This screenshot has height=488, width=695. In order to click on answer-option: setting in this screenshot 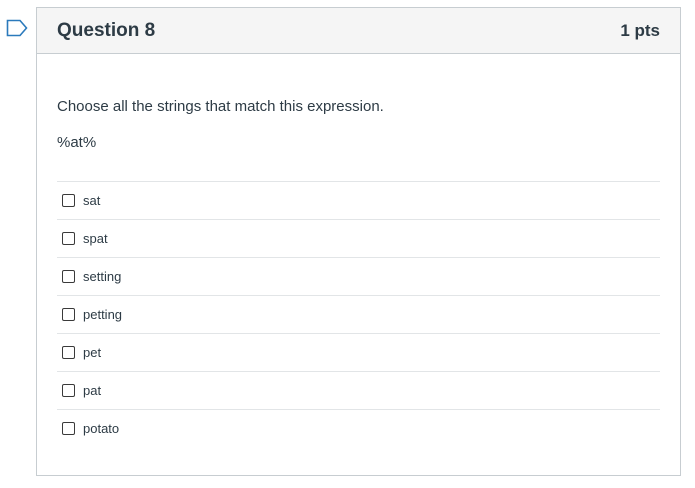, I will do `click(358, 277)`.